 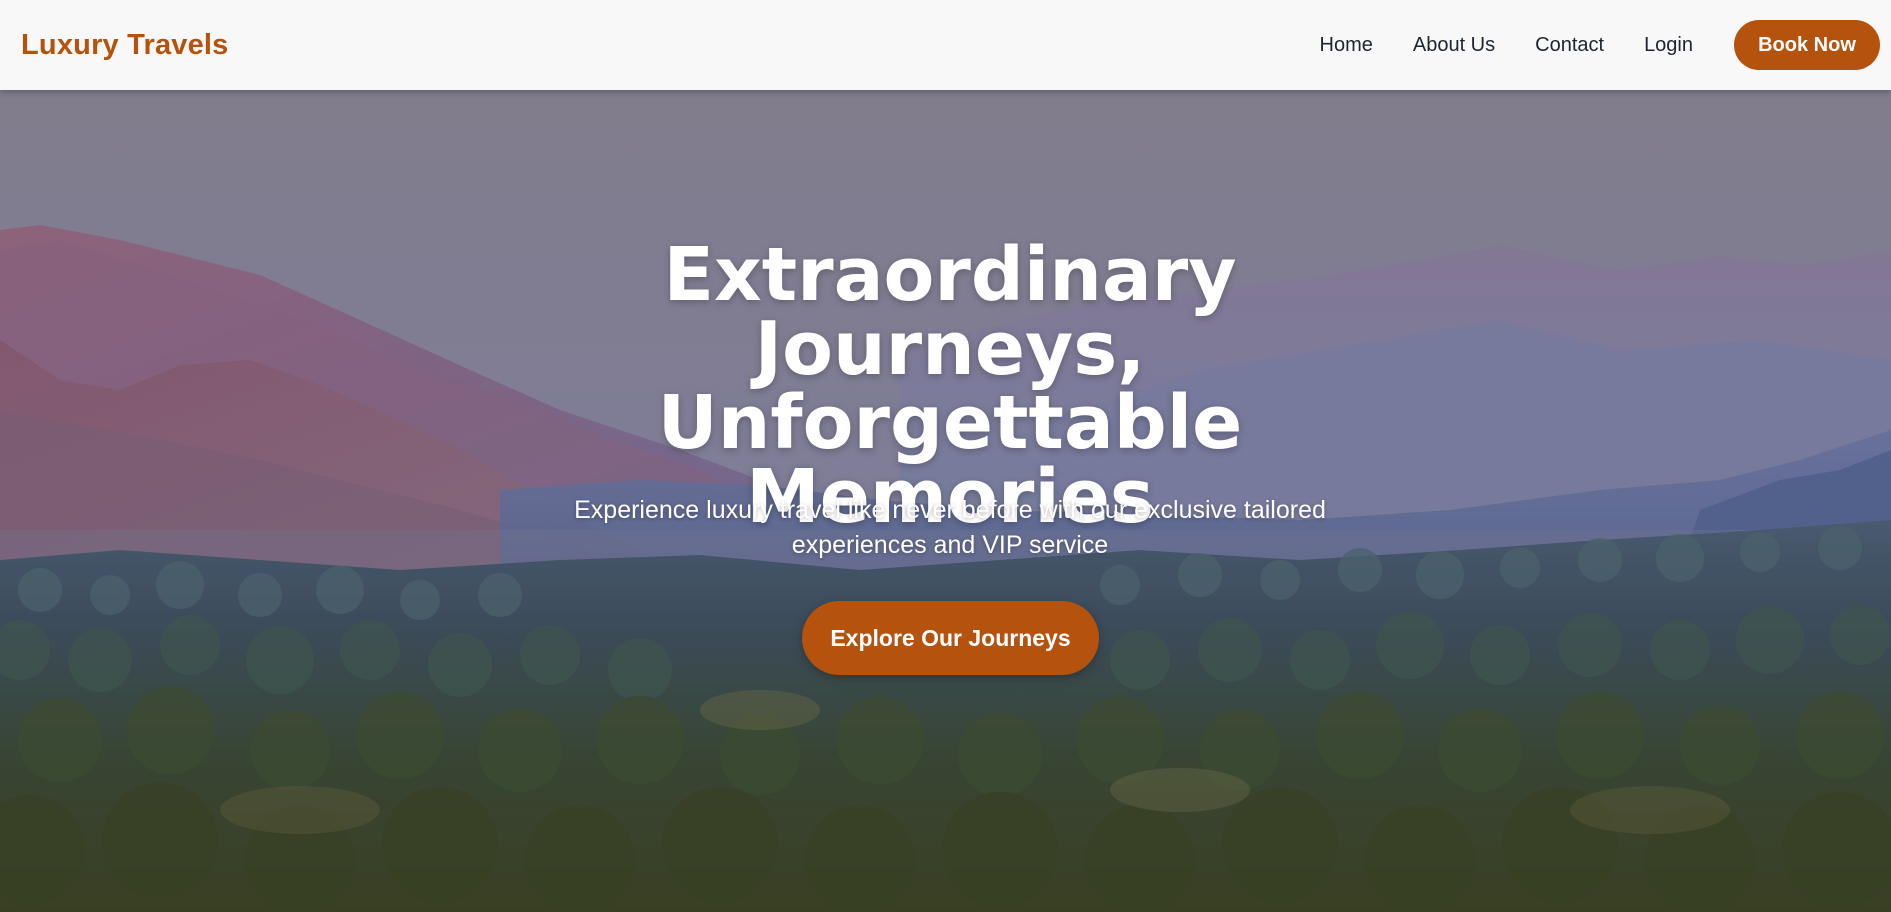 I want to click on main-nav: Home About Us Contact Login Book Now, so click(x=1600, y=45).